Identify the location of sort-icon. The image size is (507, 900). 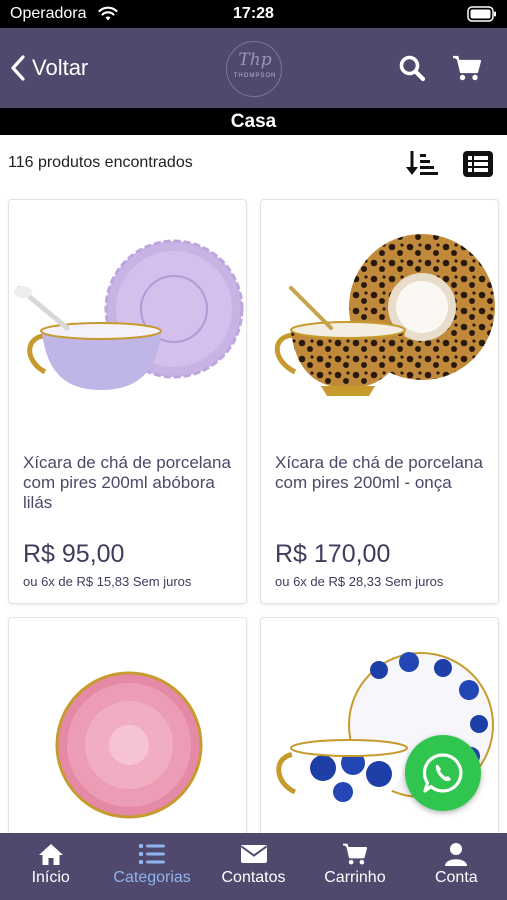
(422, 163).